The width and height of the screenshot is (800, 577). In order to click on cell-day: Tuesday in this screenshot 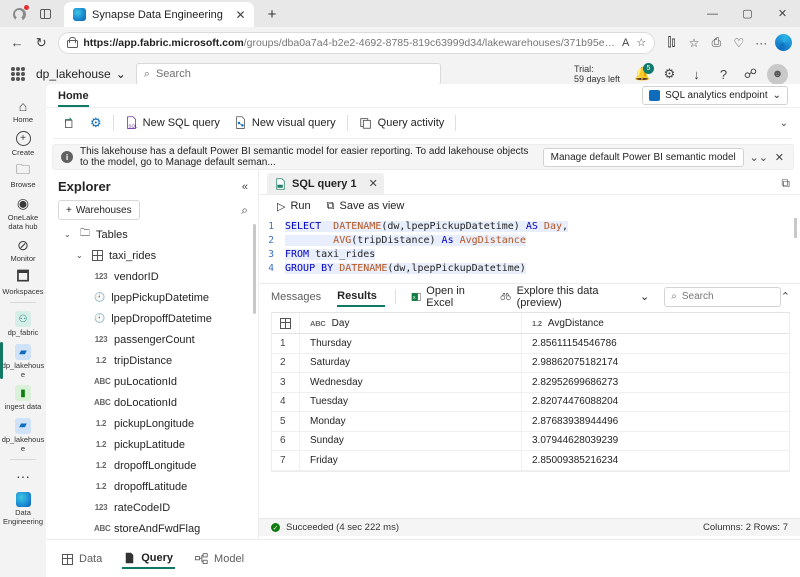, I will do `click(411, 401)`.